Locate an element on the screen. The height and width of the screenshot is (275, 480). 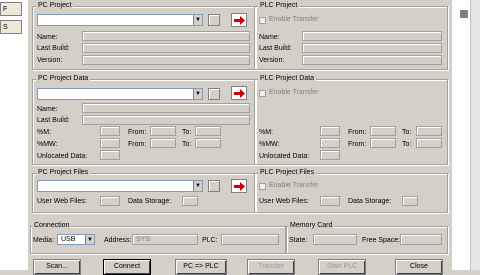
media-label: Media: is located at coordinates (44, 240).